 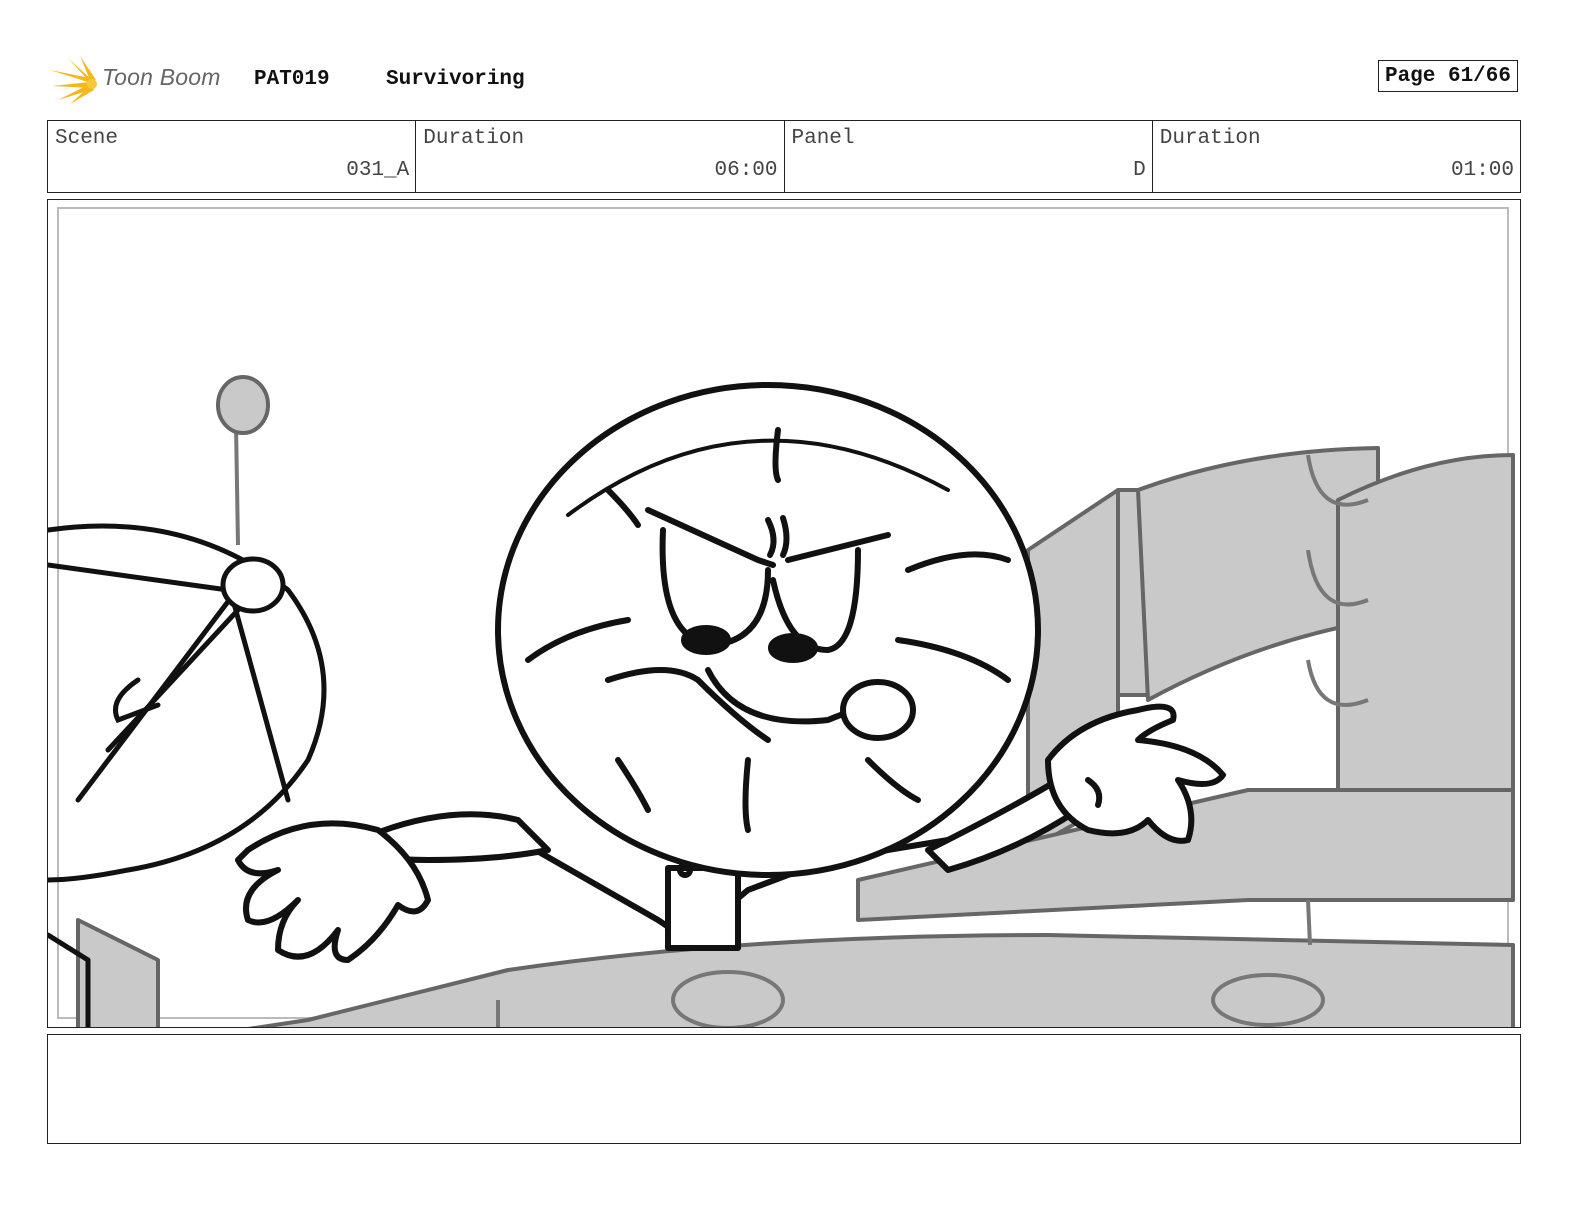 What do you see at coordinates (746, 170) in the screenshot?
I see `scene-duration-value: 06:00` at bounding box center [746, 170].